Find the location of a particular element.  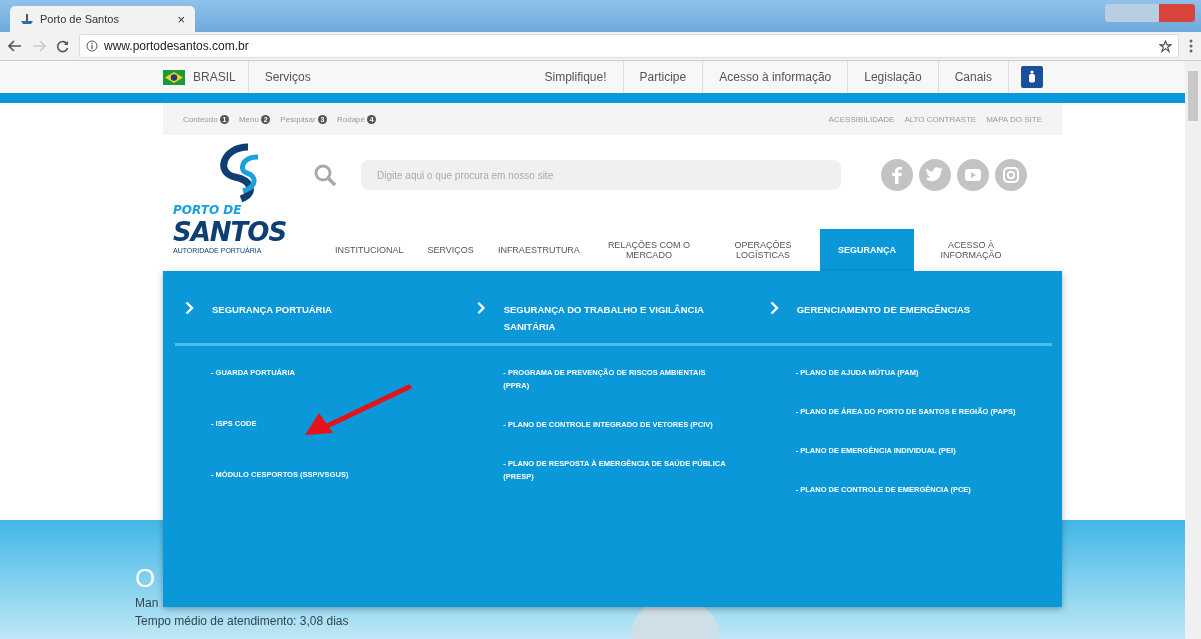

window-controls is located at coordinates (1150, 13).